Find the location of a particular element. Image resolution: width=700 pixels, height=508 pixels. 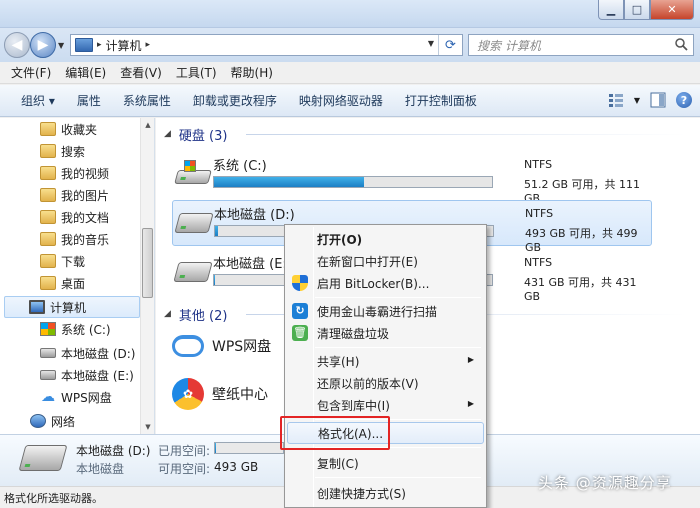

drive-usage-bar is located at coordinates (353, 182).